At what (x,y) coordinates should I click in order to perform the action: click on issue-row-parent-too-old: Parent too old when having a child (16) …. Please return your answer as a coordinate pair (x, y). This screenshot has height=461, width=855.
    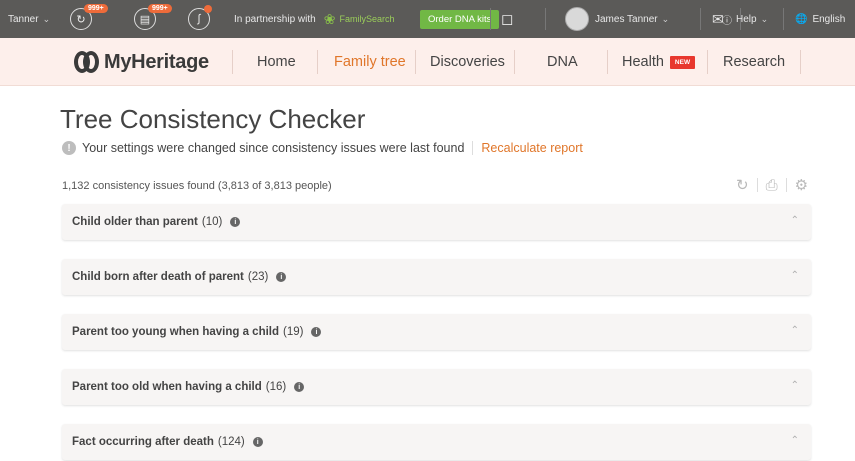
    Looking at the image, I should click on (436, 387).